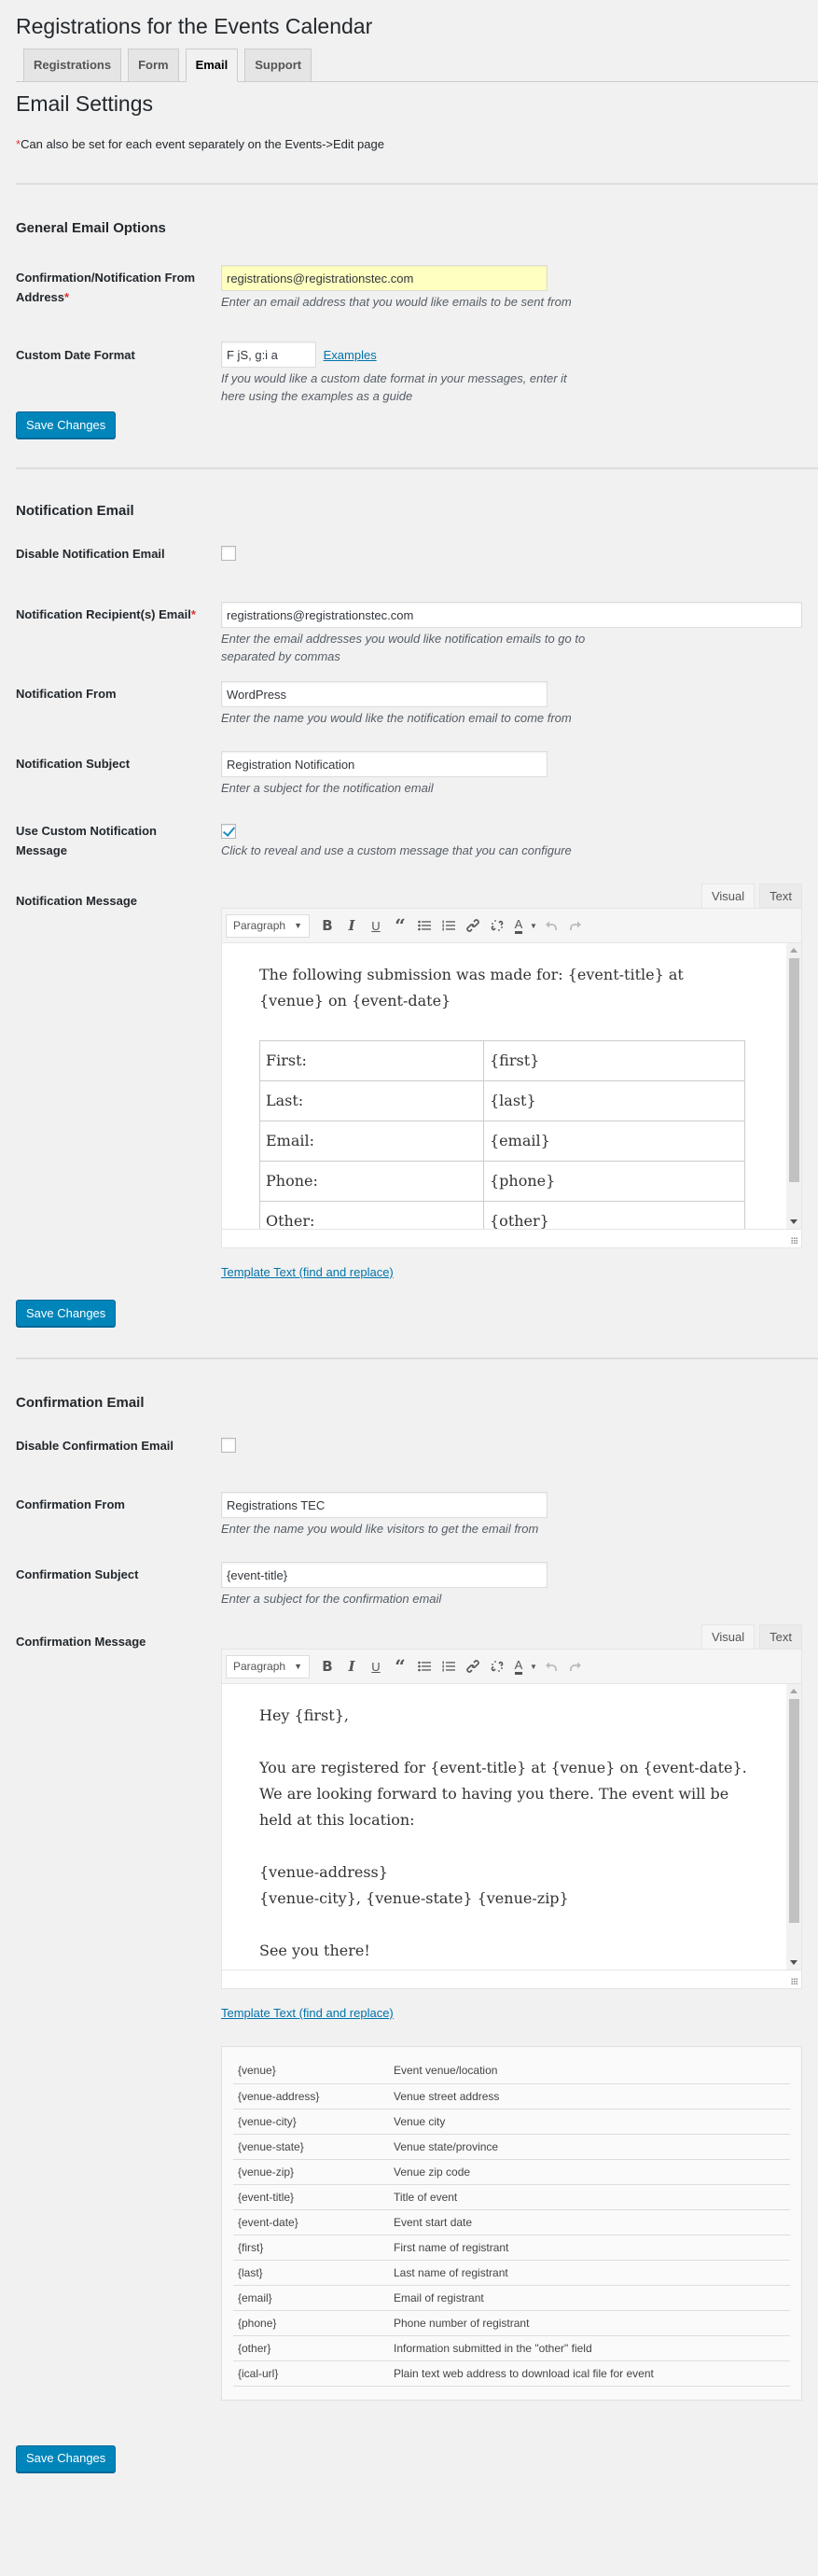  I want to click on template-tag: {other}, so click(311, 2348).